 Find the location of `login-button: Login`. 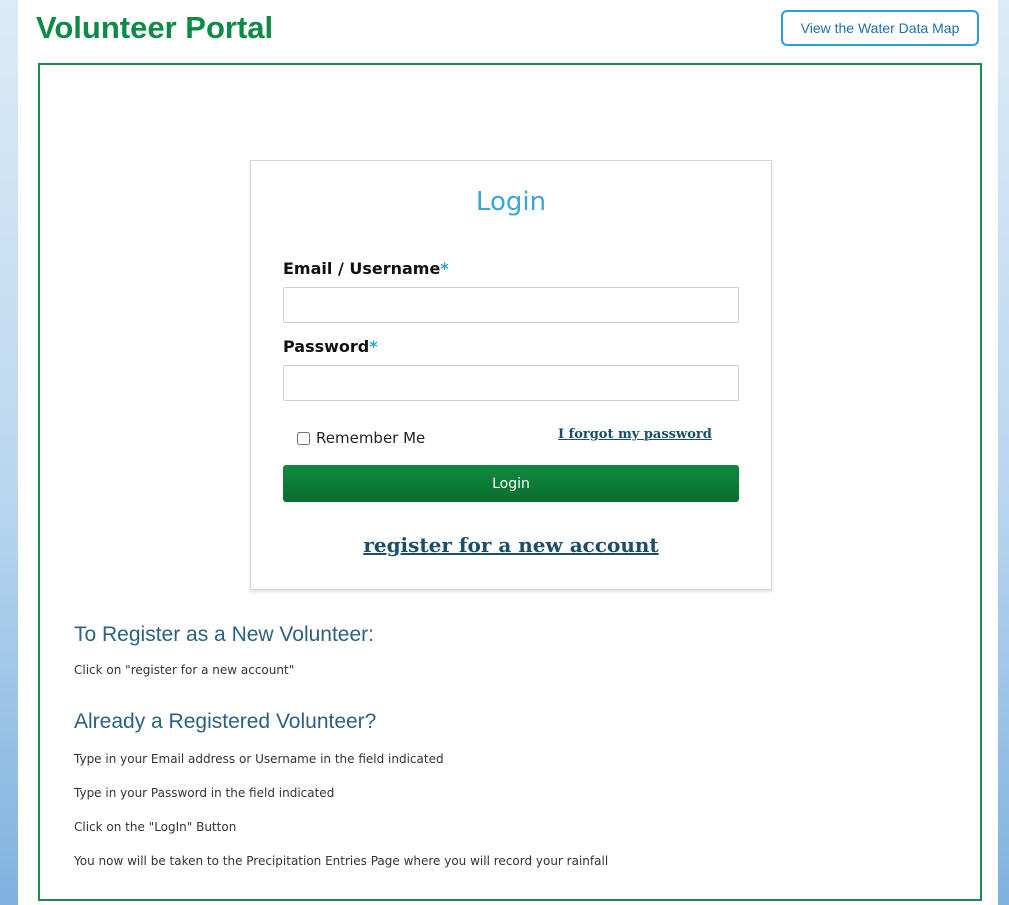

login-button: Login is located at coordinates (511, 483).